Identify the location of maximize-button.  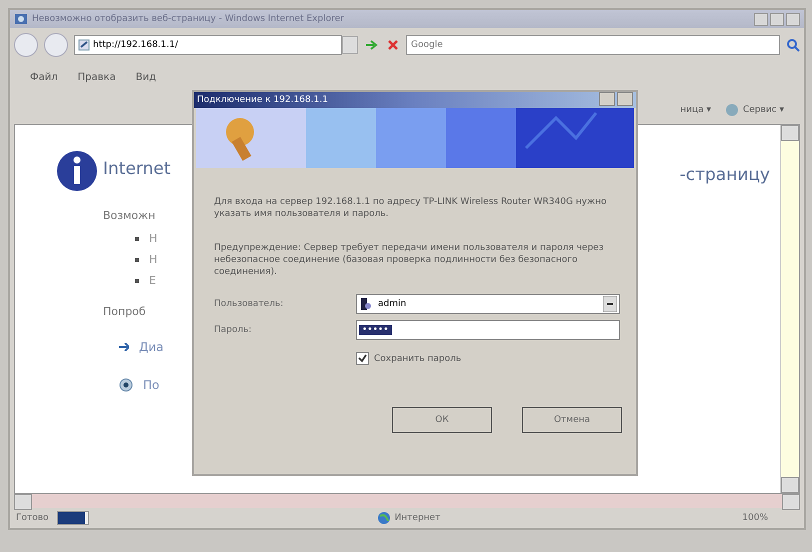
(777, 19).